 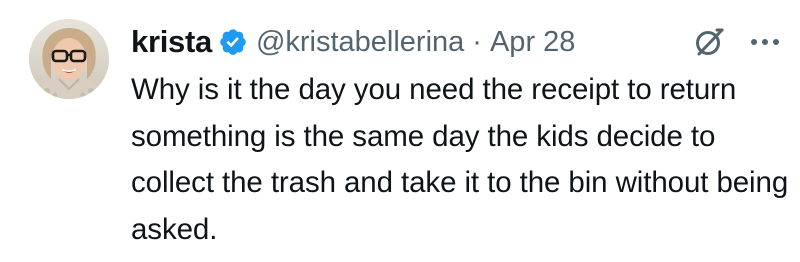 What do you see at coordinates (360, 42) in the screenshot?
I see `author-handle: @kristabellerina` at bounding box center [360, 42].